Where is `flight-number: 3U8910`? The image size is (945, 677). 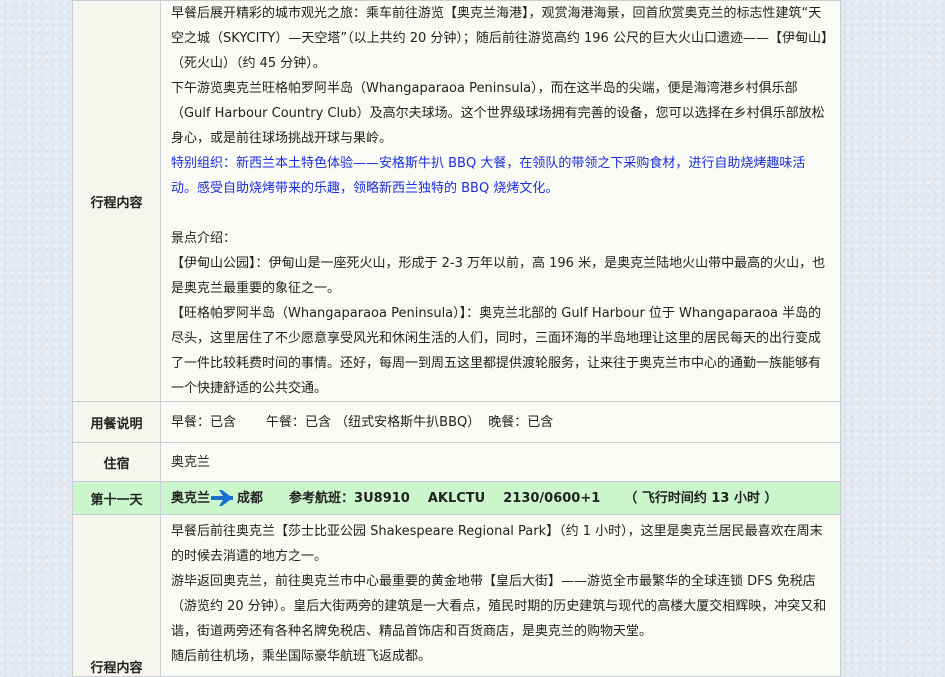
flight-number: 3U8910 is located at coordinates (382, 498).